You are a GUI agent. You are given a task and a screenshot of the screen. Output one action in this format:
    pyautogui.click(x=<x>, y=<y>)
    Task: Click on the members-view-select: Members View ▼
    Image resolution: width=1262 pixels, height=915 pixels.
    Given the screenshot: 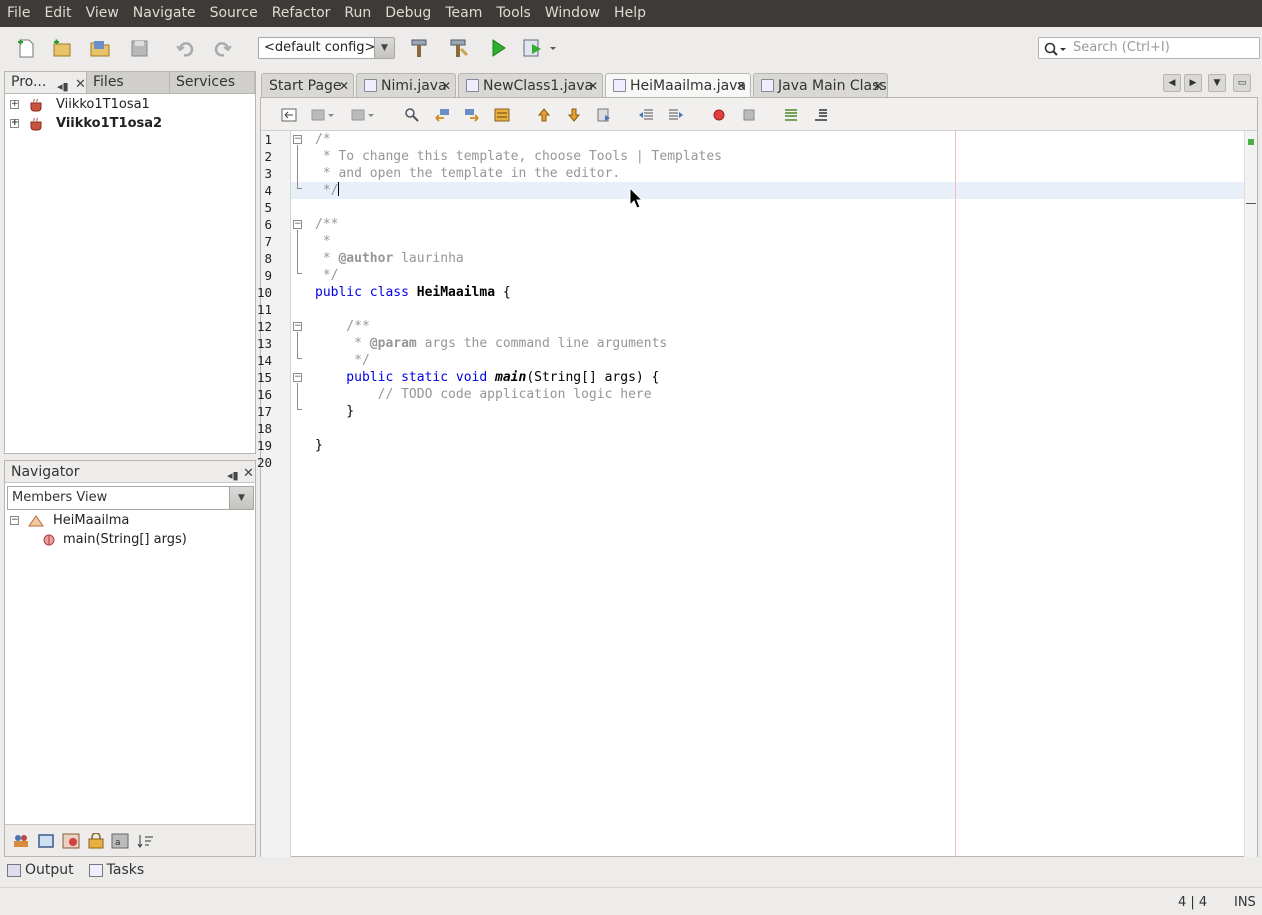 What is the action you would take?
    pyautogui.click(x=130, y=498)
    